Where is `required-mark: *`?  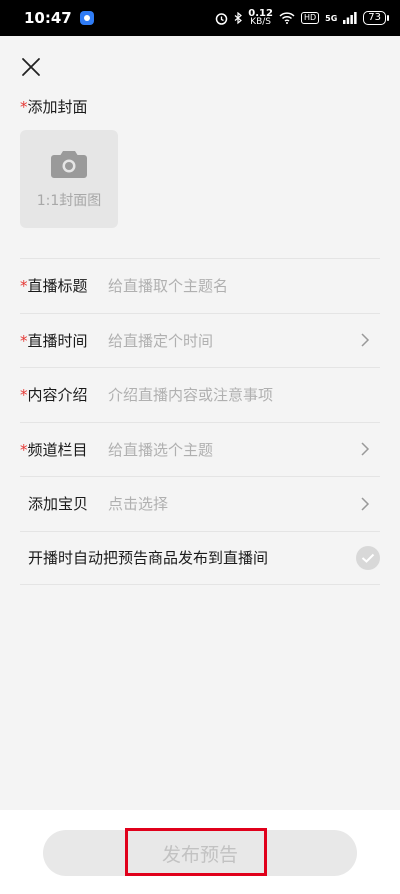
required-mark: * is located at coordinates (24, 107).